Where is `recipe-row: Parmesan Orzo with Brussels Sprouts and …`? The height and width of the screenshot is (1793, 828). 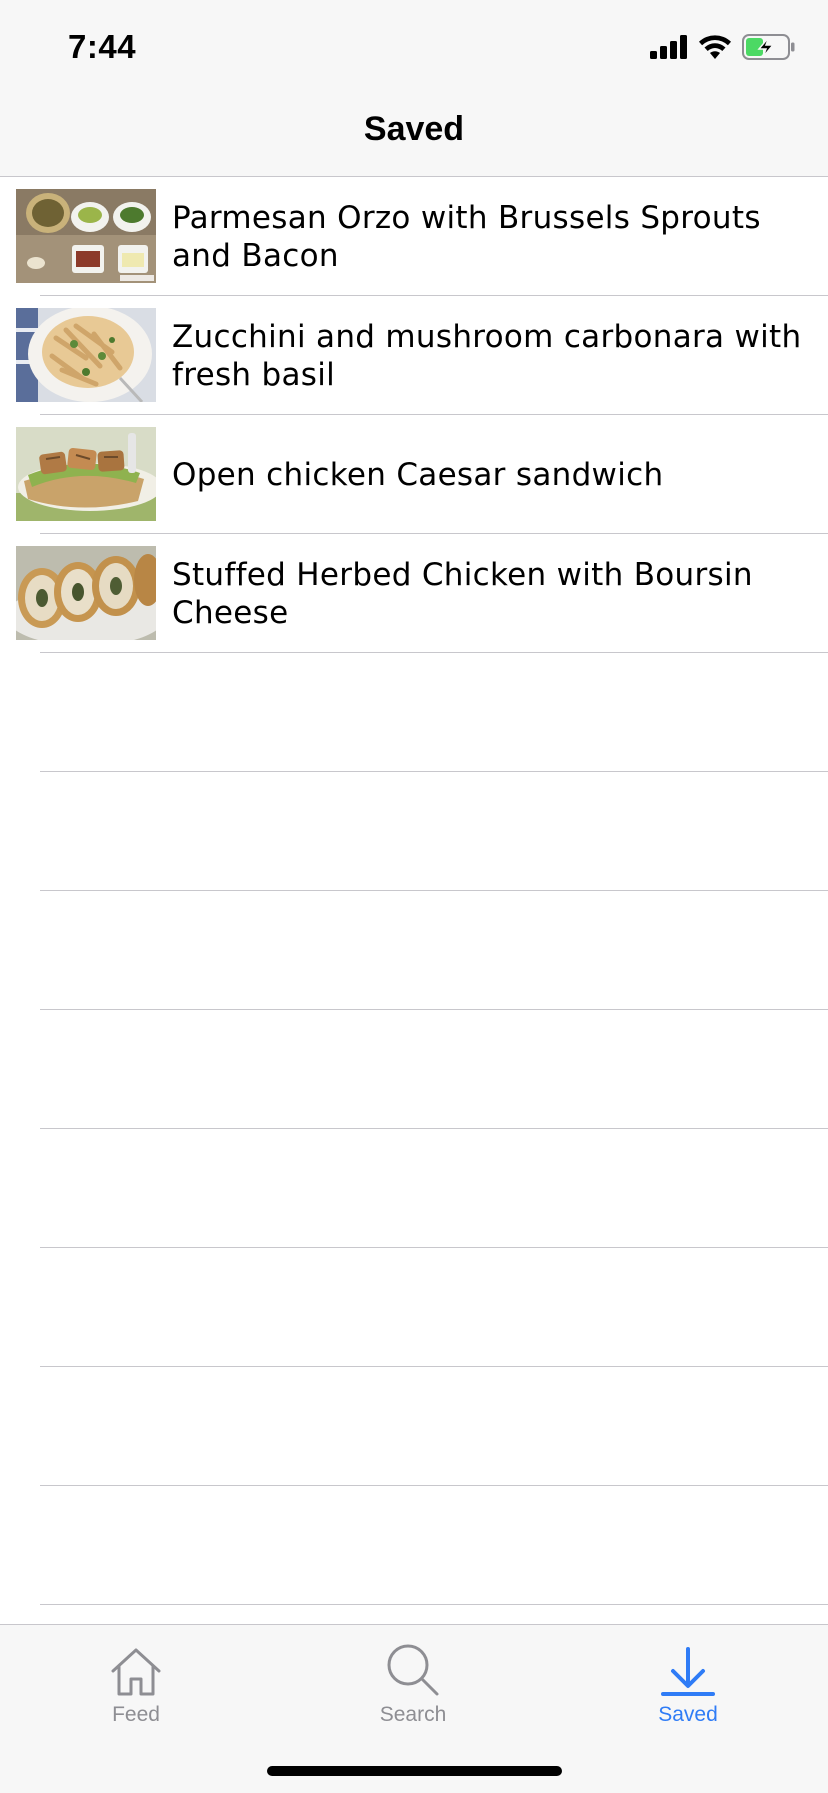
recipe-row: Parmesan Orzo with Brussels Sprouts and … is located at coordinates (414, 236).